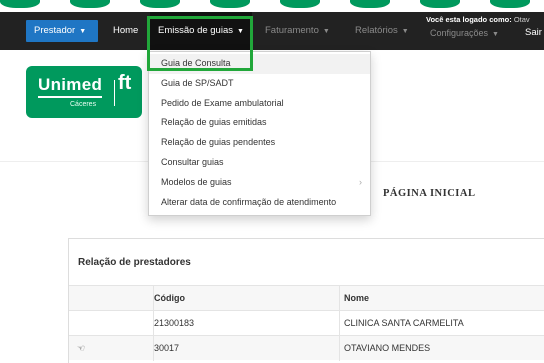 The width and height of the screenshot is (544, 363). What do you see at coordinates (441, 298) in the screenshot?
I see `header-nome: Nome` at bounding box center [441, 298].